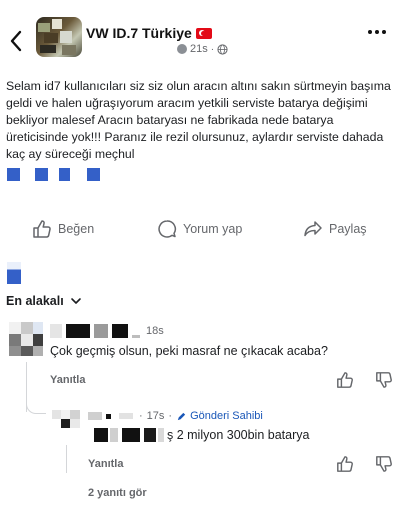 This screenshot has width=400, height=507. Describe the element at coordinates (370, 32) in the screenshot. I see `more-icon` at that location.